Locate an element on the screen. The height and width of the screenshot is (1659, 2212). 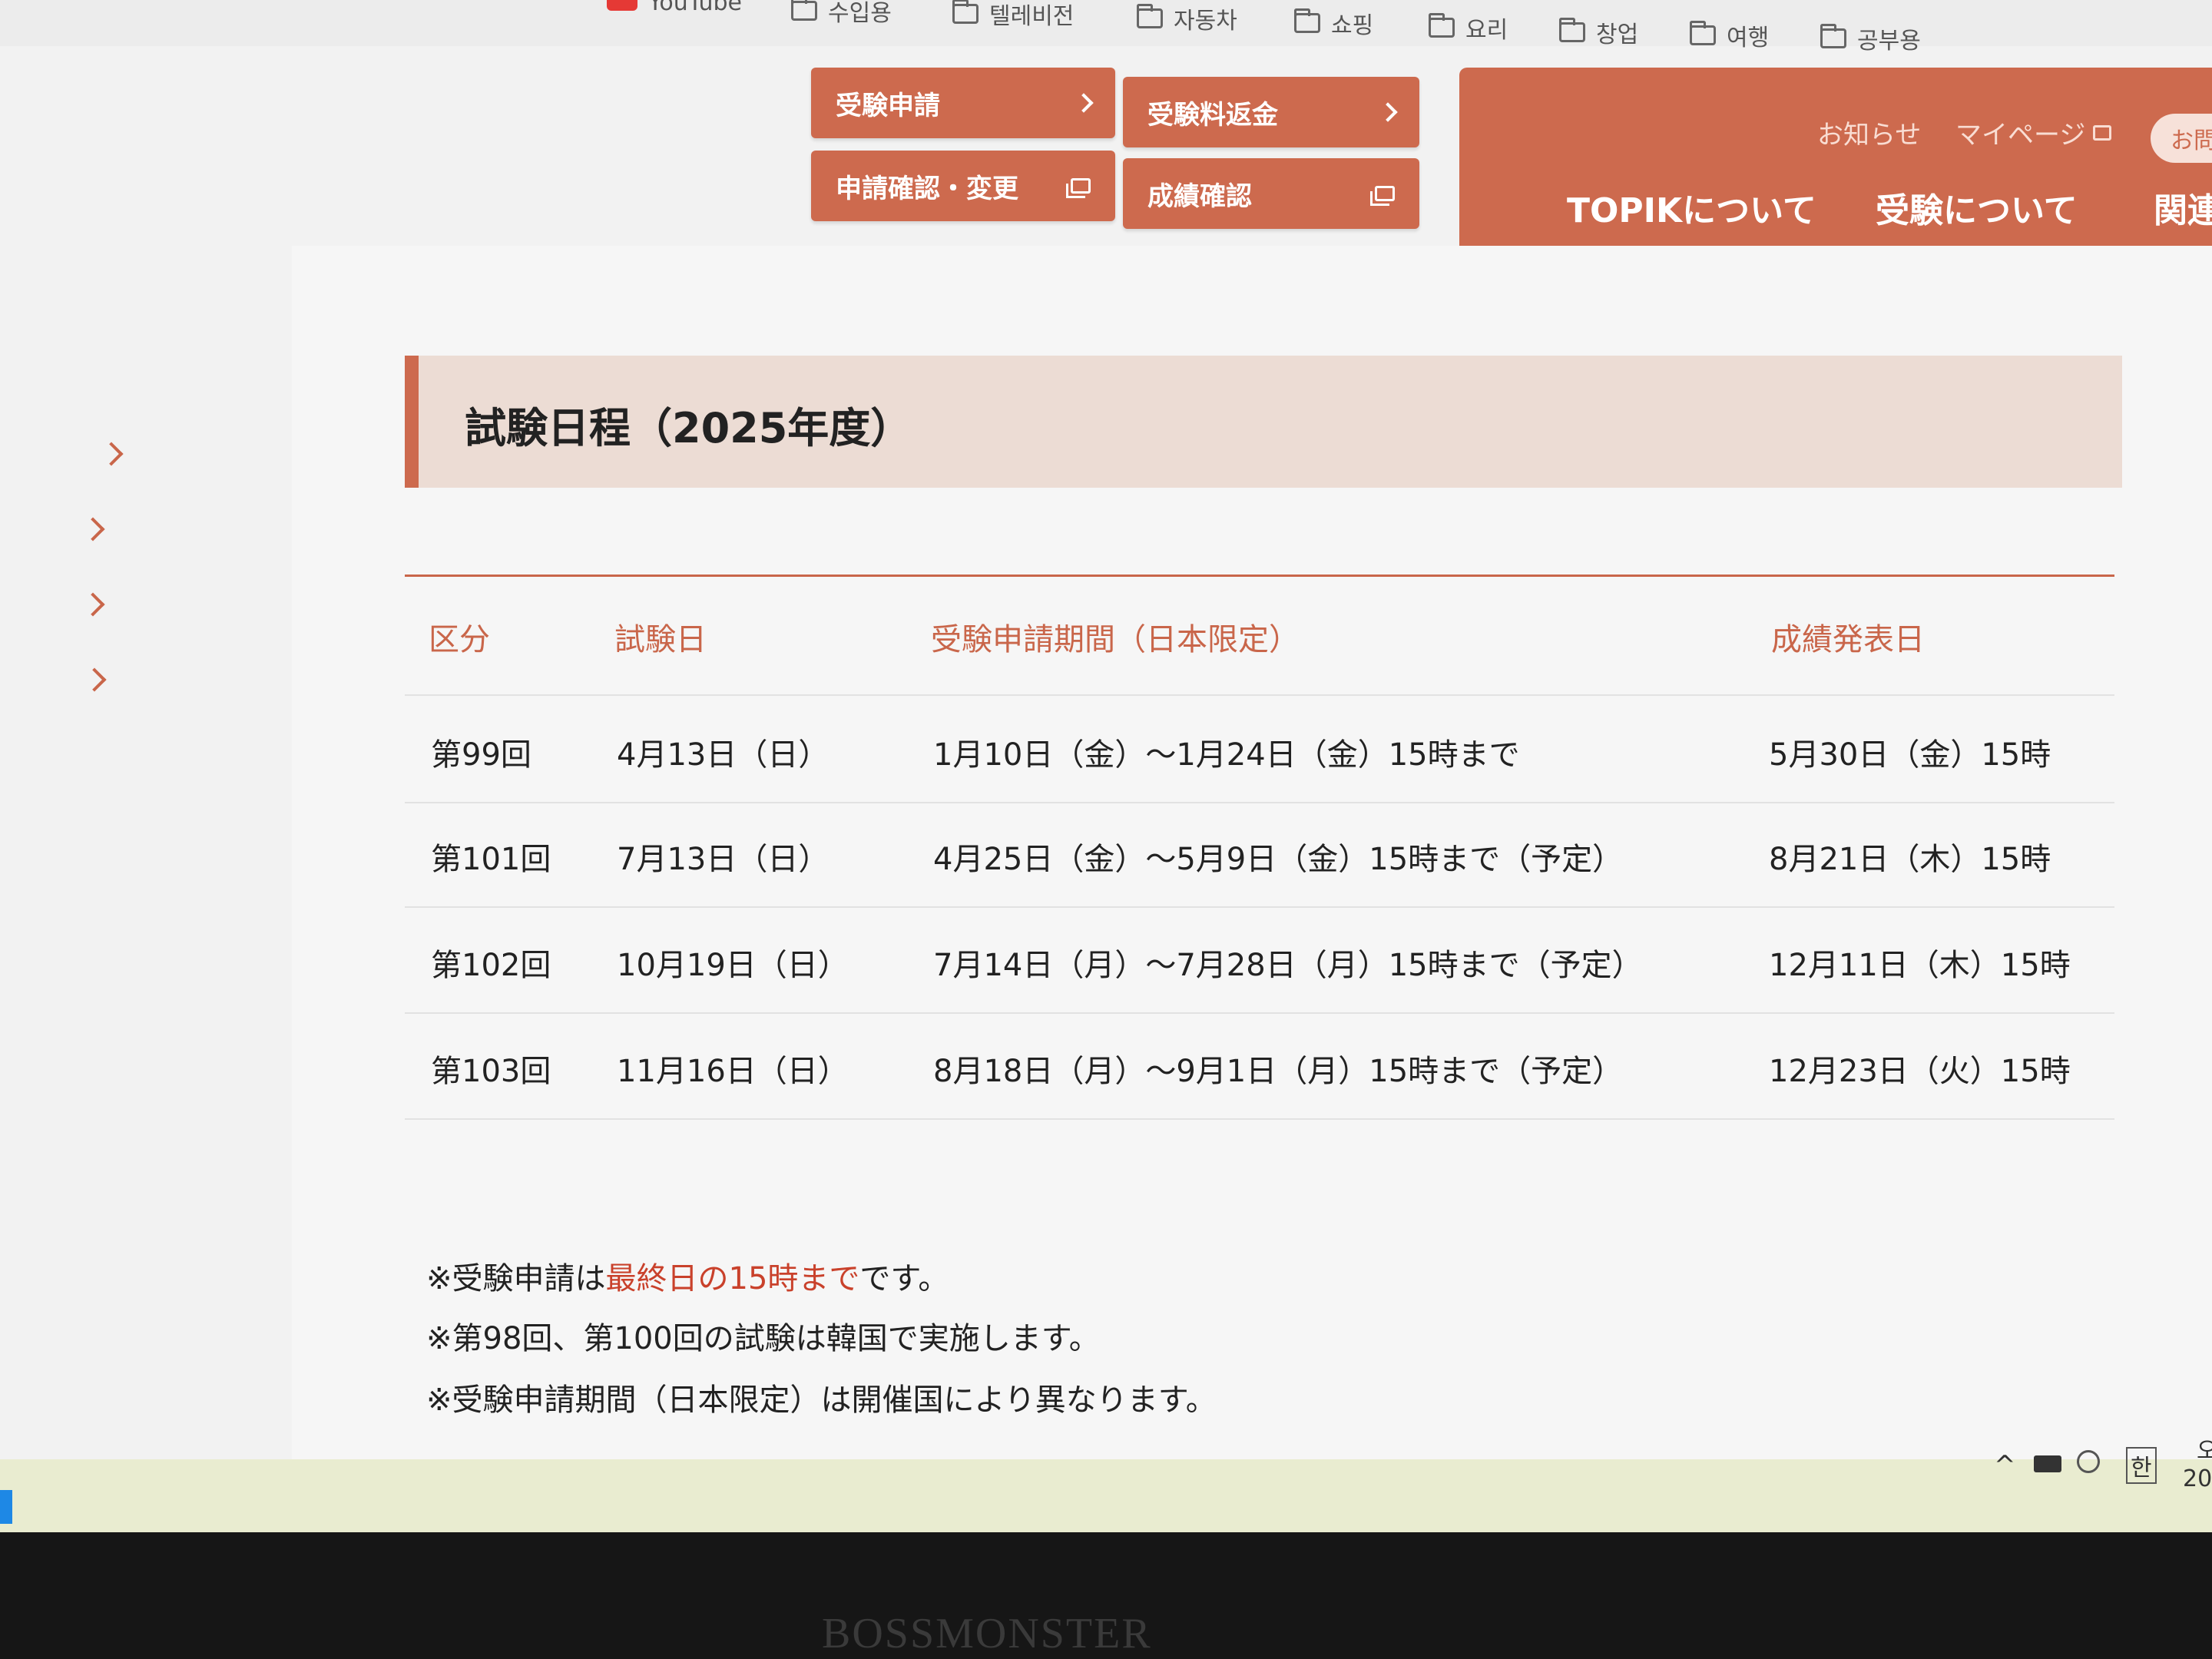
youtube-icon is located at coordinates (622, 6).